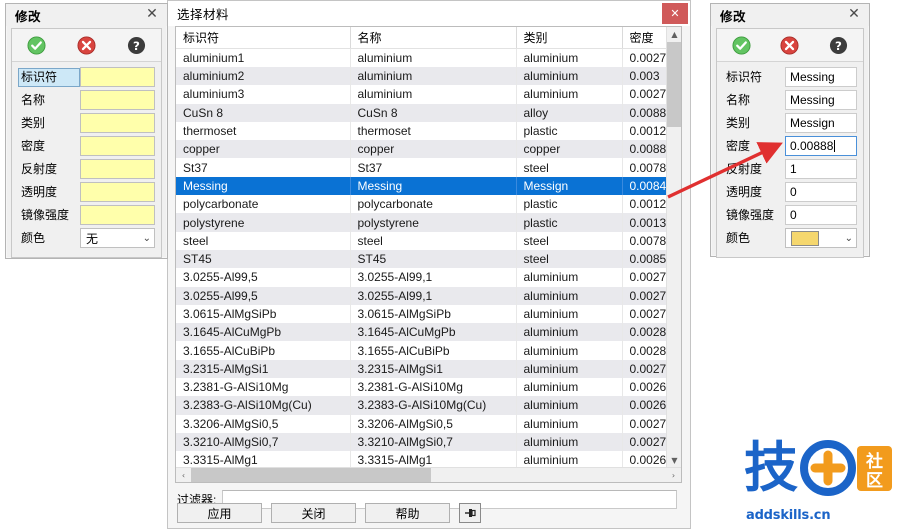 The image size is (899, 529). Describe the element at coordinates (433, 149) in the screenshot. I see `cell-name: copper` at that location.